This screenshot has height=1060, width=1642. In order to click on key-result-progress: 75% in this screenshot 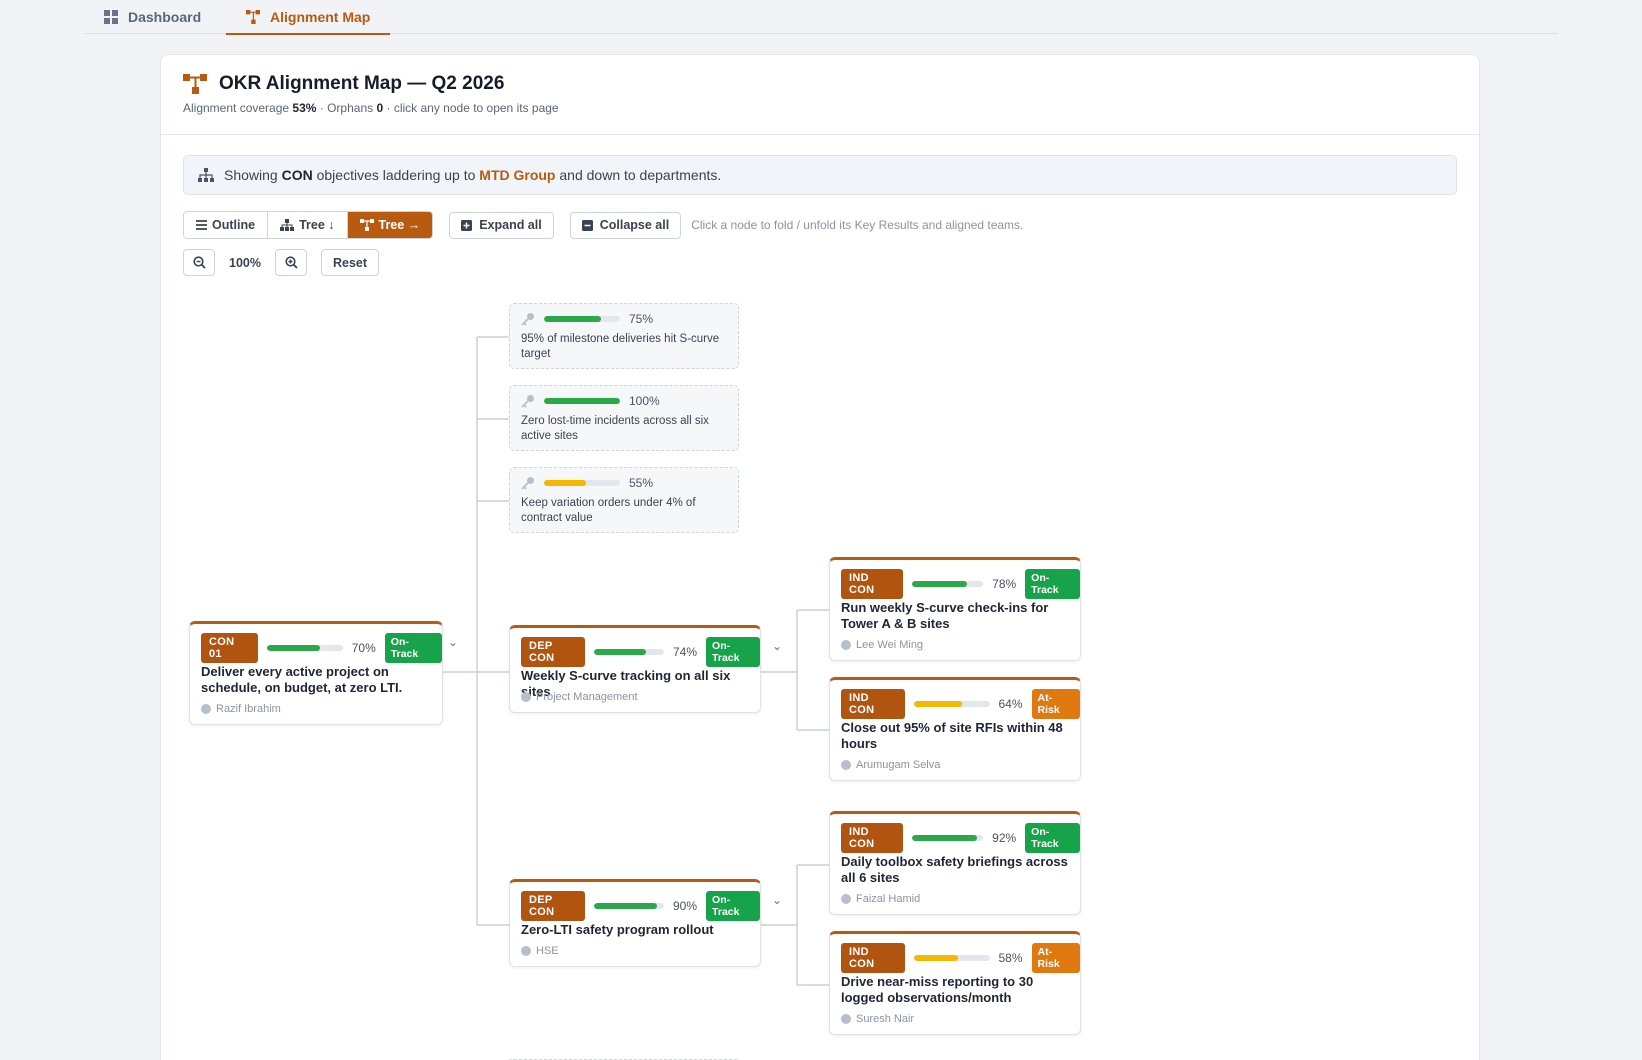, I will do `click(641, 319)`.